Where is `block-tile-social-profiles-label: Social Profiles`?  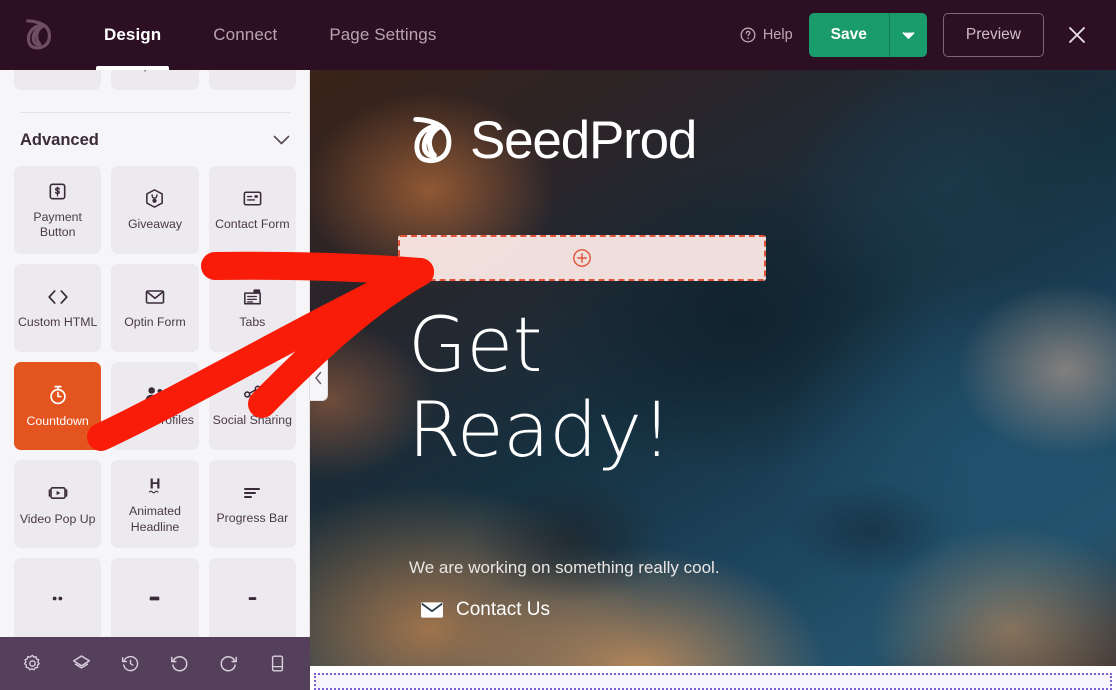 block-tile-social-profiles-label: Social Profiles is located at coordinates (155, 420).